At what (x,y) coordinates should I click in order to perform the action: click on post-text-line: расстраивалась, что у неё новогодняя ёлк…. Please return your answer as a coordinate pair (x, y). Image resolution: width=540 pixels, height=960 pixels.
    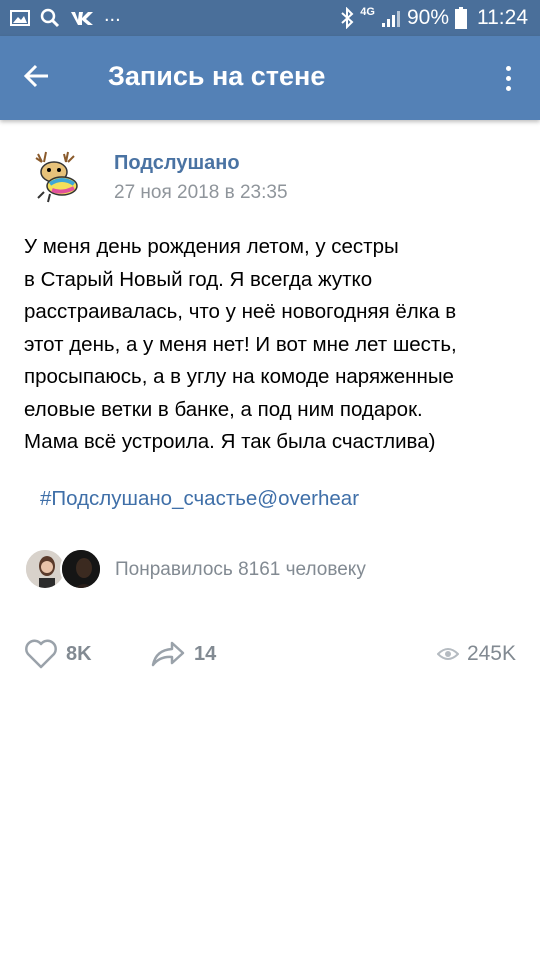
    Looking at the image, I should click on (240, 311).